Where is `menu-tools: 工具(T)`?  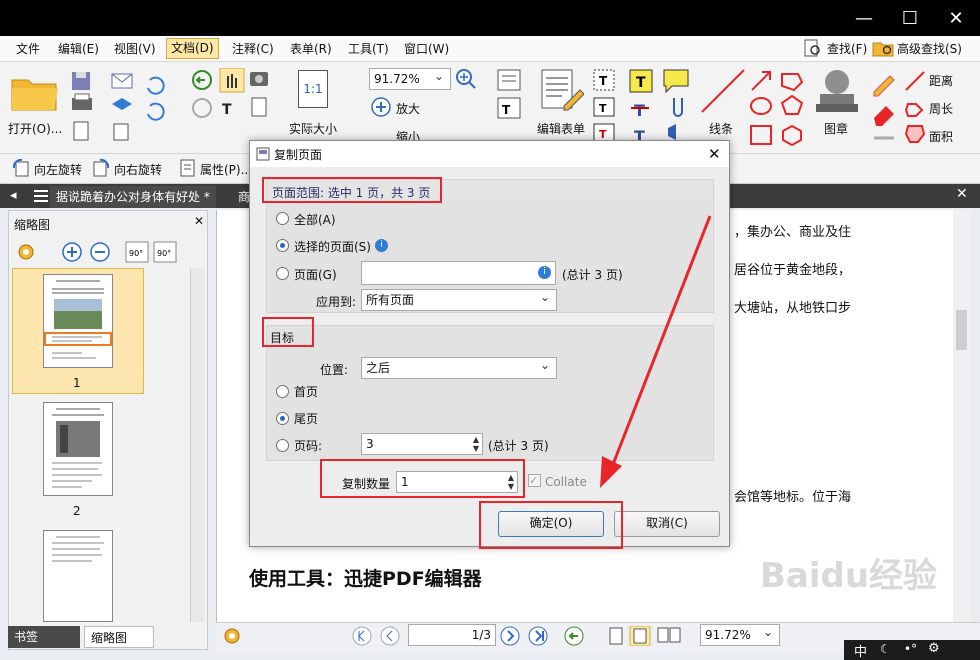
menu-tools: 工具(T) is located at coordinates (368, 49).